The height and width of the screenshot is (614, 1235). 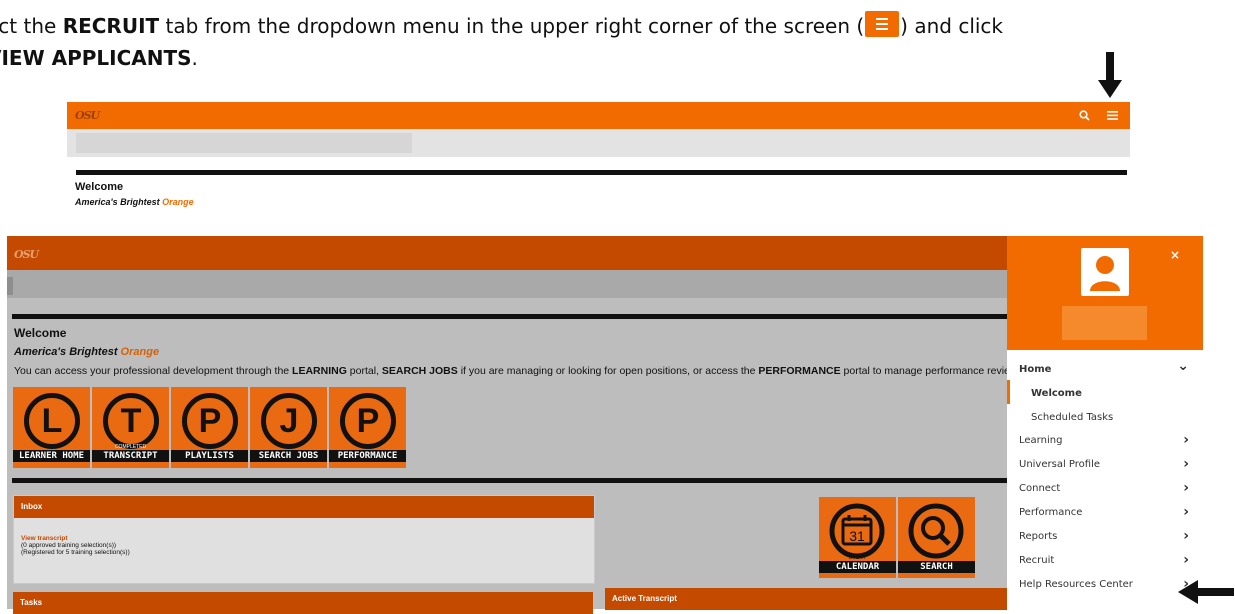 What do you see at coordinates (1037, 560) in the screenshot?
I see `menu-label: Recruit` at bounding box center [1037, 560].